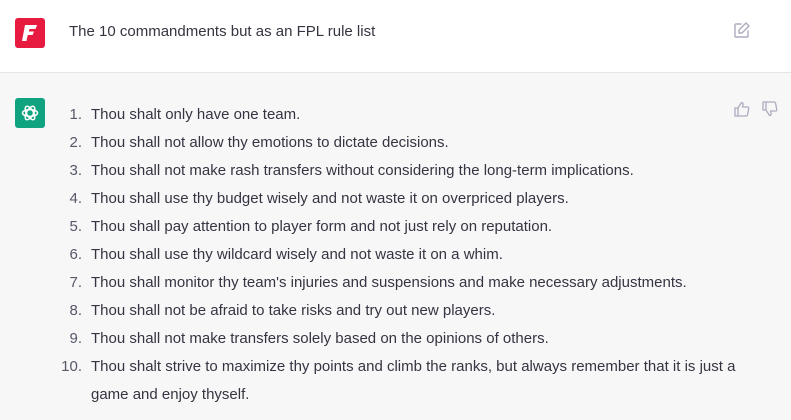 The height and width of the screenshot is (420, 791). I want to click on rule-number: 5., so click(75, 226).